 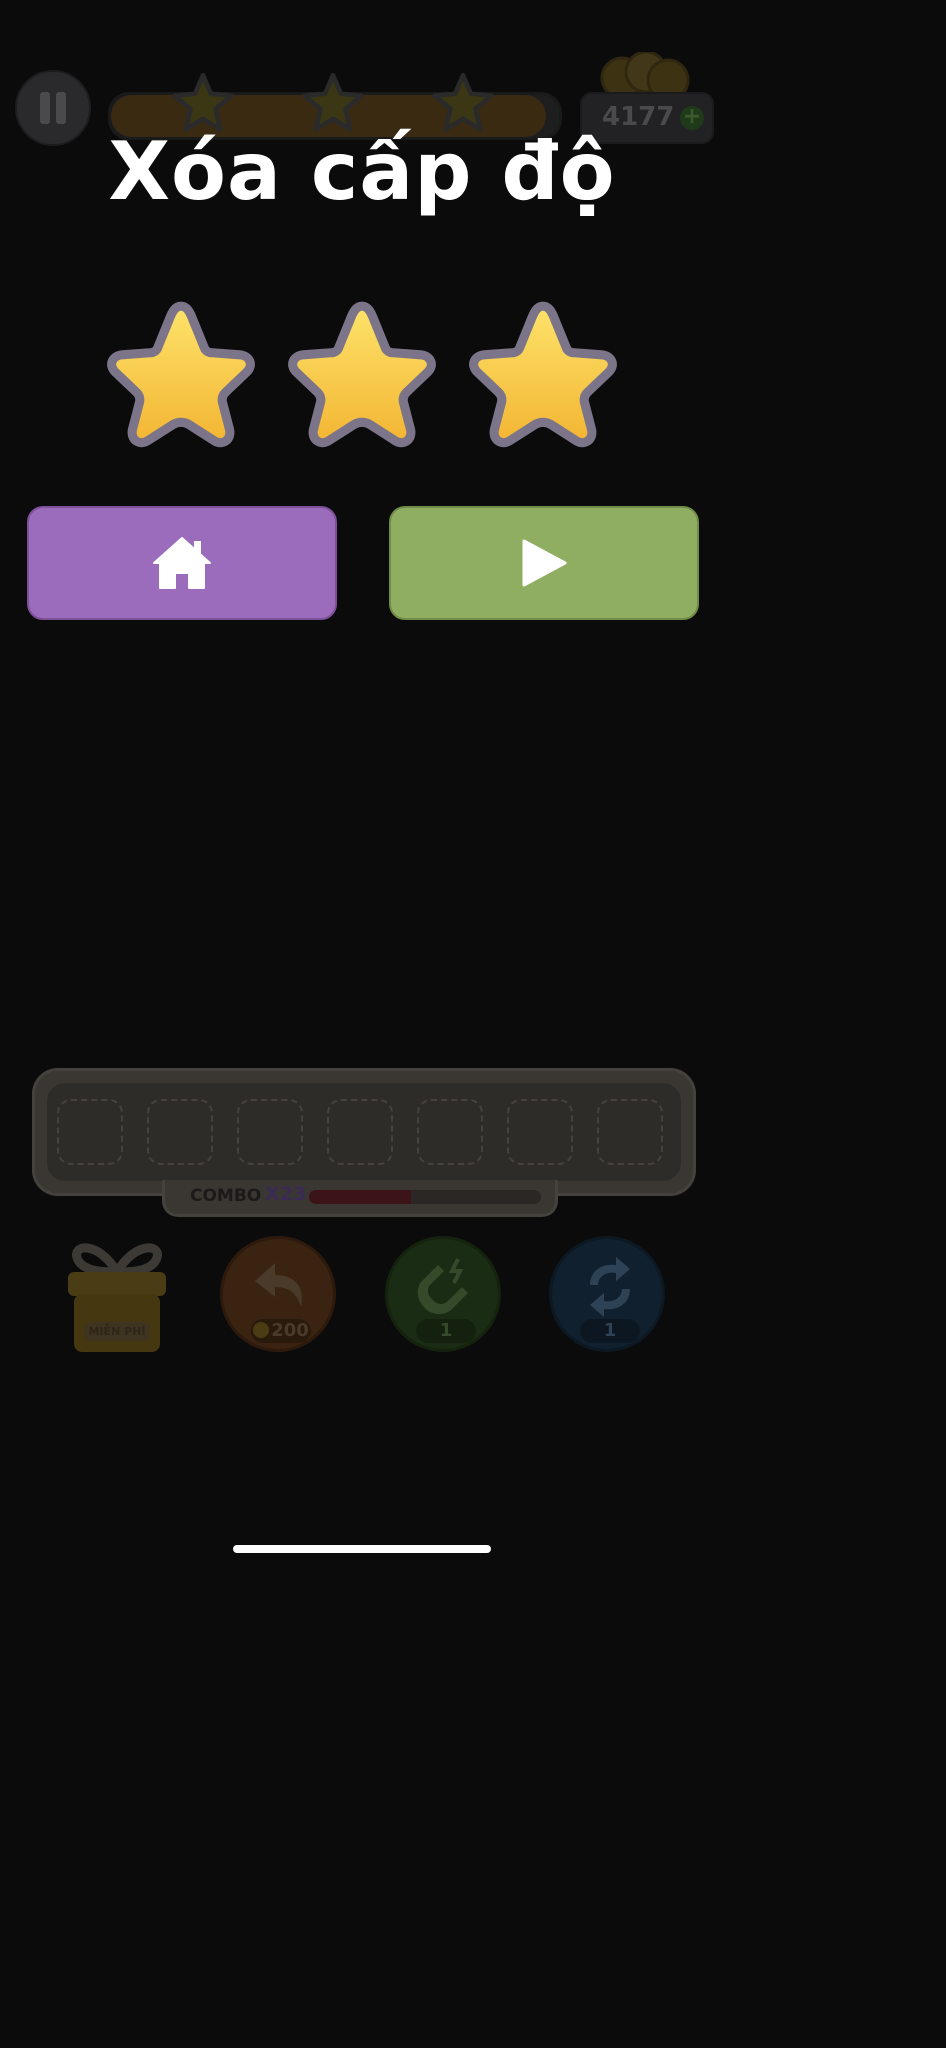 What do you see at coordinates (442, 1286) in the screenshot?
I see `magnet-icon` at bounding box center [442, 1286].